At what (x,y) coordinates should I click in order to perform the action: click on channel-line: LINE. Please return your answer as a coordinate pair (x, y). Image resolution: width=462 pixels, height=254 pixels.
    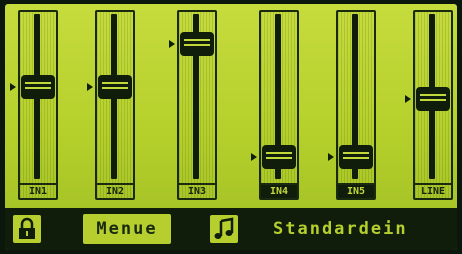
    Looking at the image, I should click on (429, 105).